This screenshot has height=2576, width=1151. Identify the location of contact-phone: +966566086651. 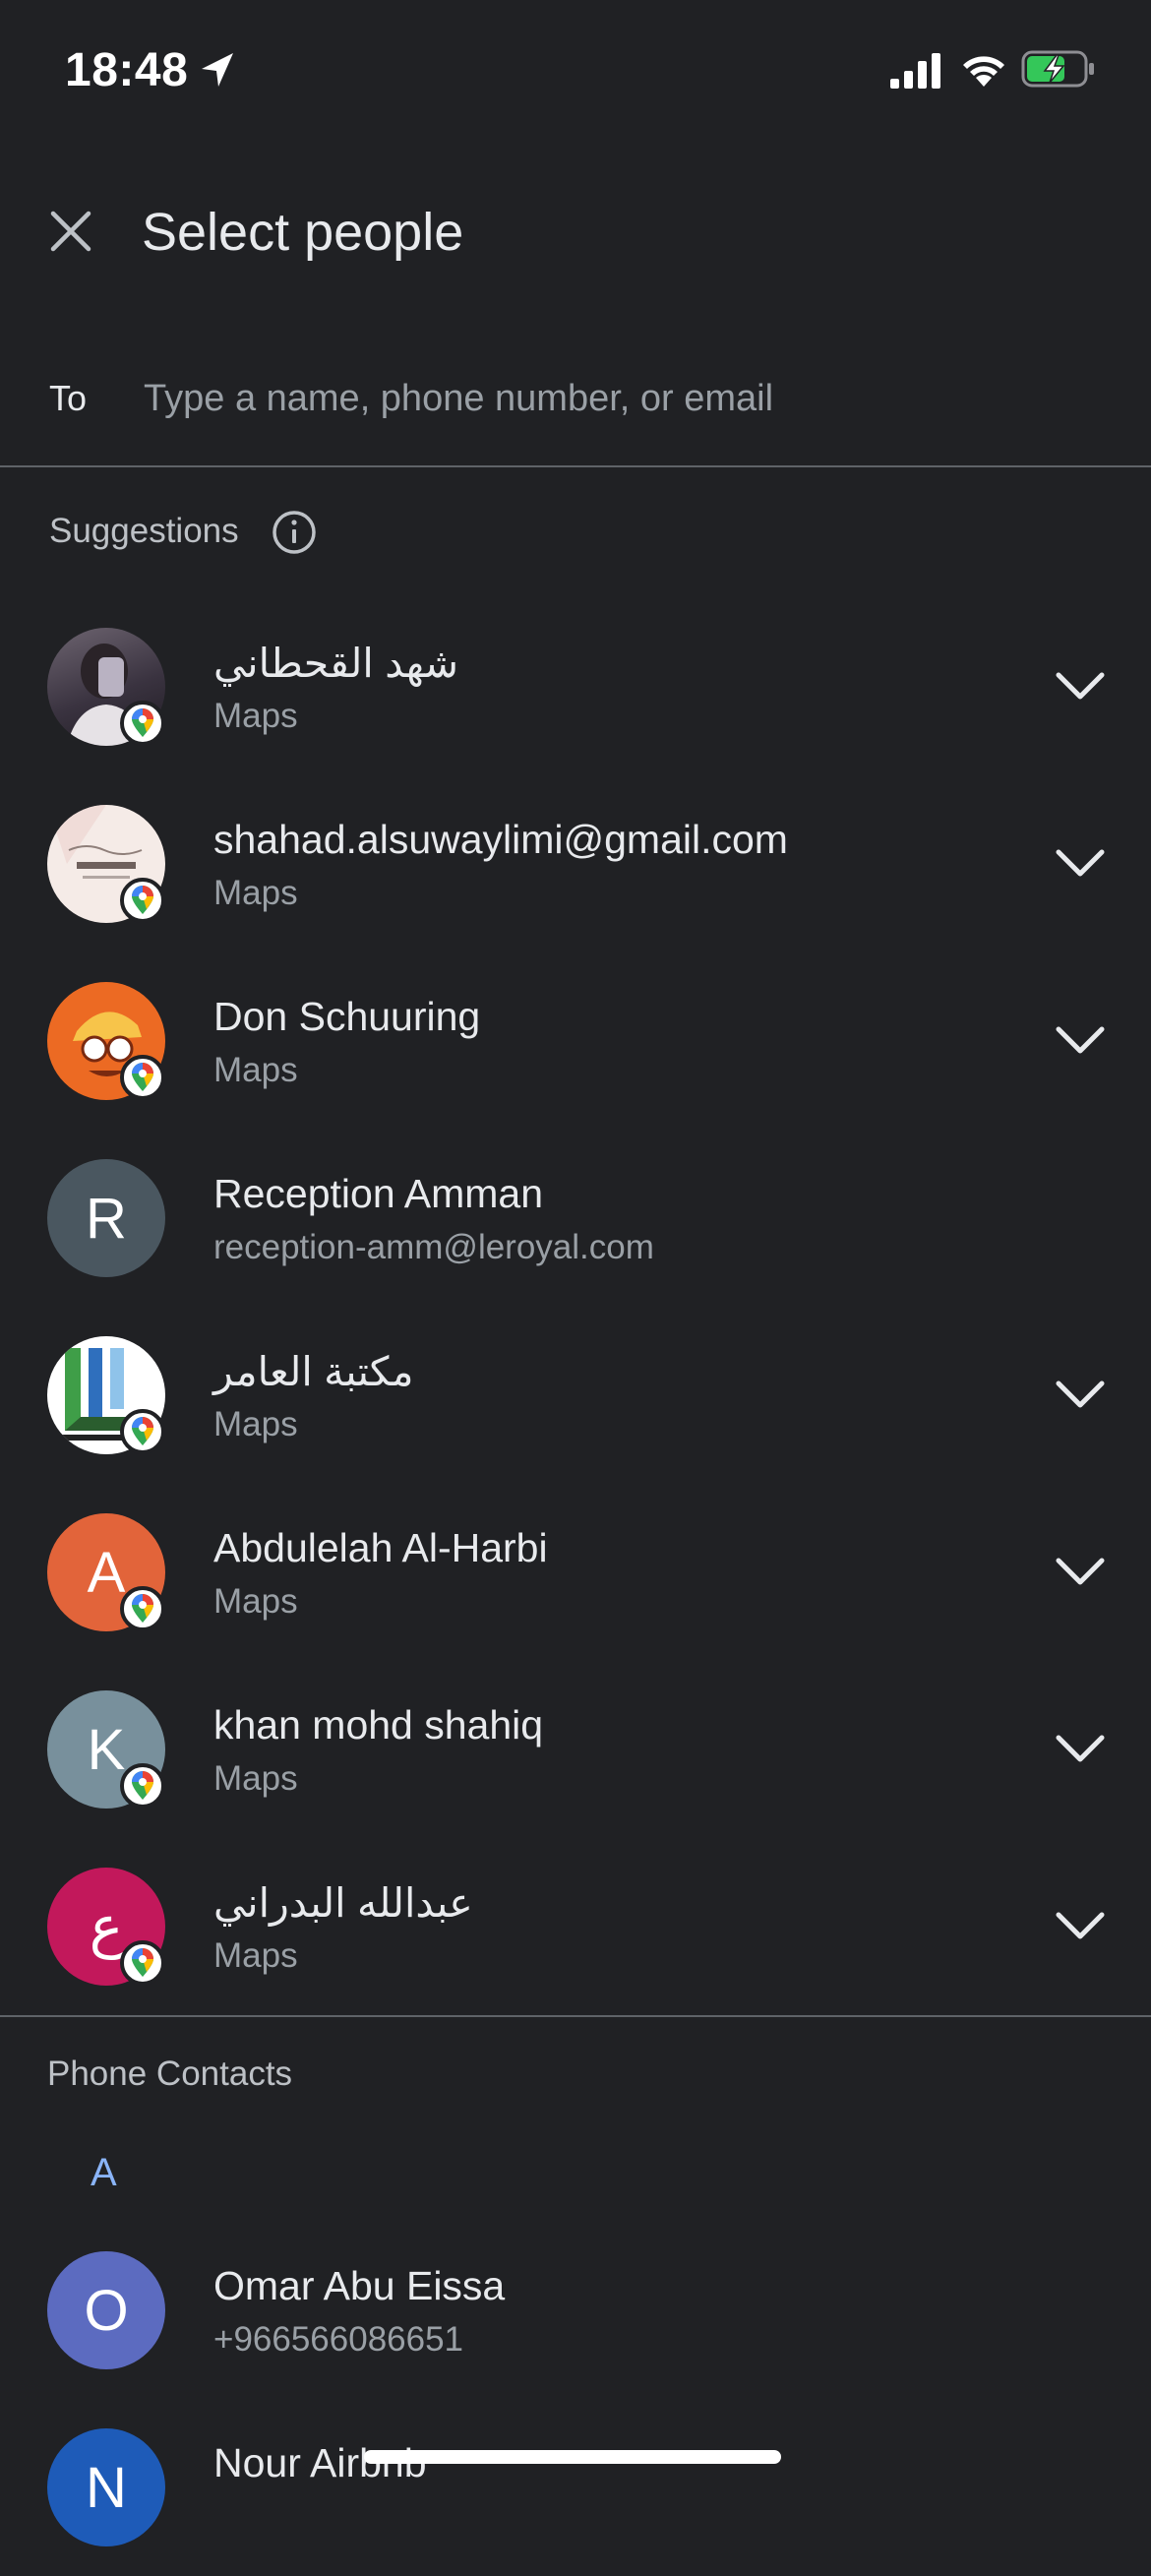
(338, 2339).